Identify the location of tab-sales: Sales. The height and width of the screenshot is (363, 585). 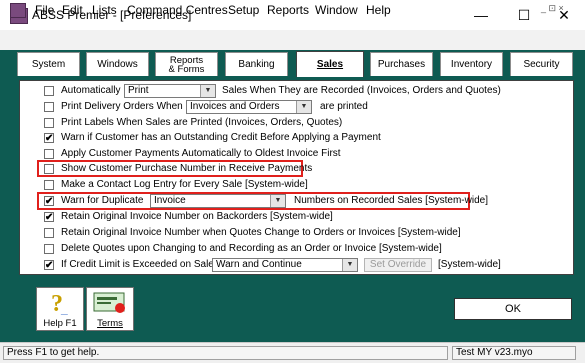
(330, 64).